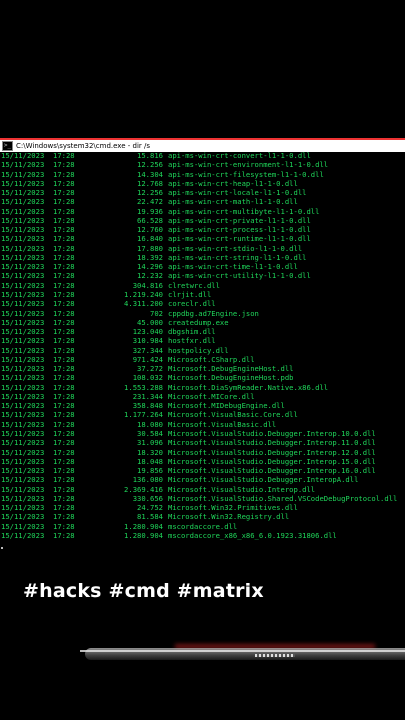  I want to click on listing-size: 81.584, so click(150, 517).